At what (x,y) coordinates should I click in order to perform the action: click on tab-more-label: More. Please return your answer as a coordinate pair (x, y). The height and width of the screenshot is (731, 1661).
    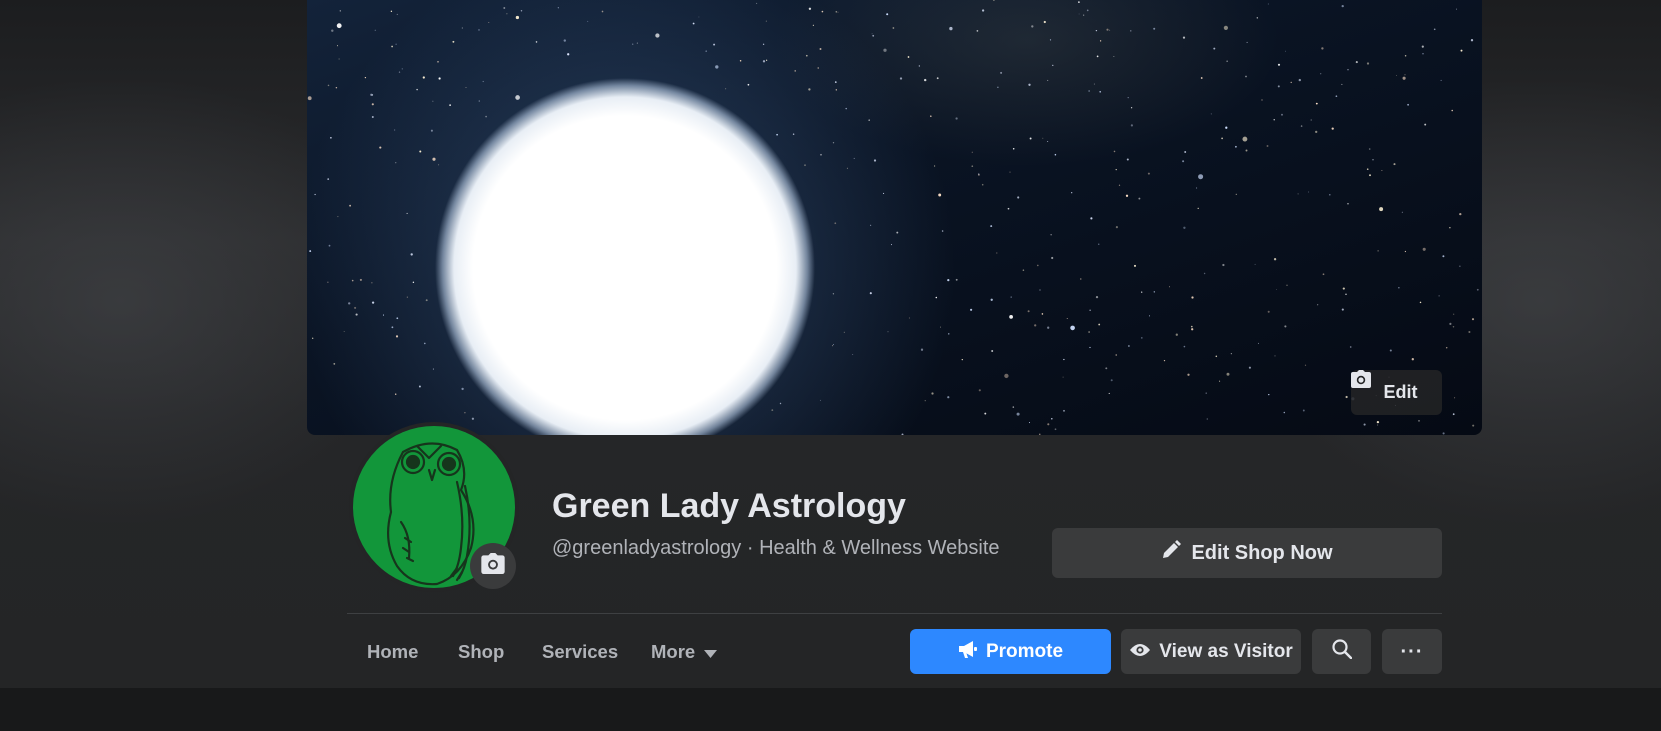
    Looking at the image, I should click on (673, 651).